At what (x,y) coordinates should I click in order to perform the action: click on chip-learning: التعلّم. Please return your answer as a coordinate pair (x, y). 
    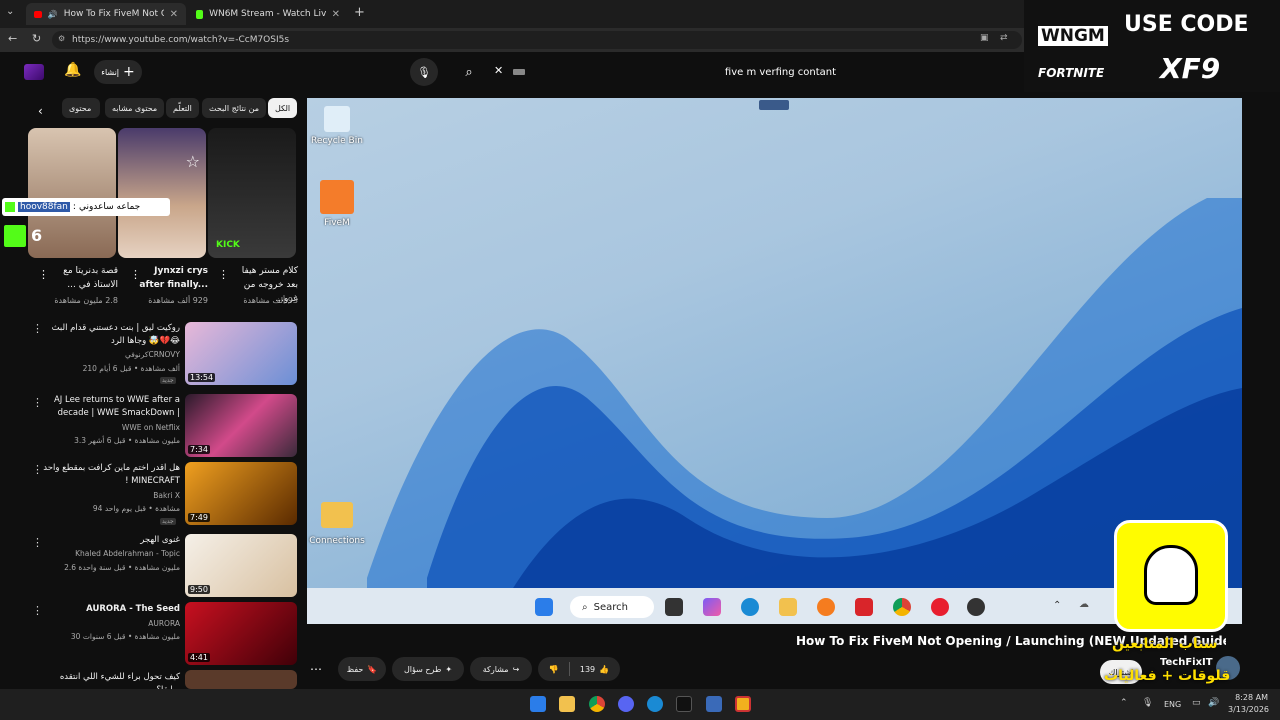
    Looking at the image, I should click on (182, 108).